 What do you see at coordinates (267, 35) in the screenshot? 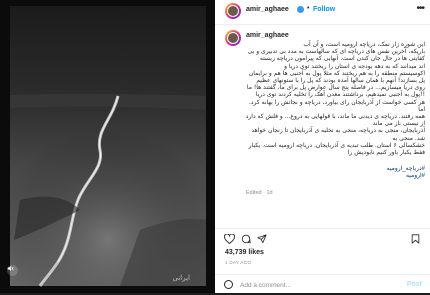
I see `caption-username: amir_aghaee` at bounding box center [267, 35].